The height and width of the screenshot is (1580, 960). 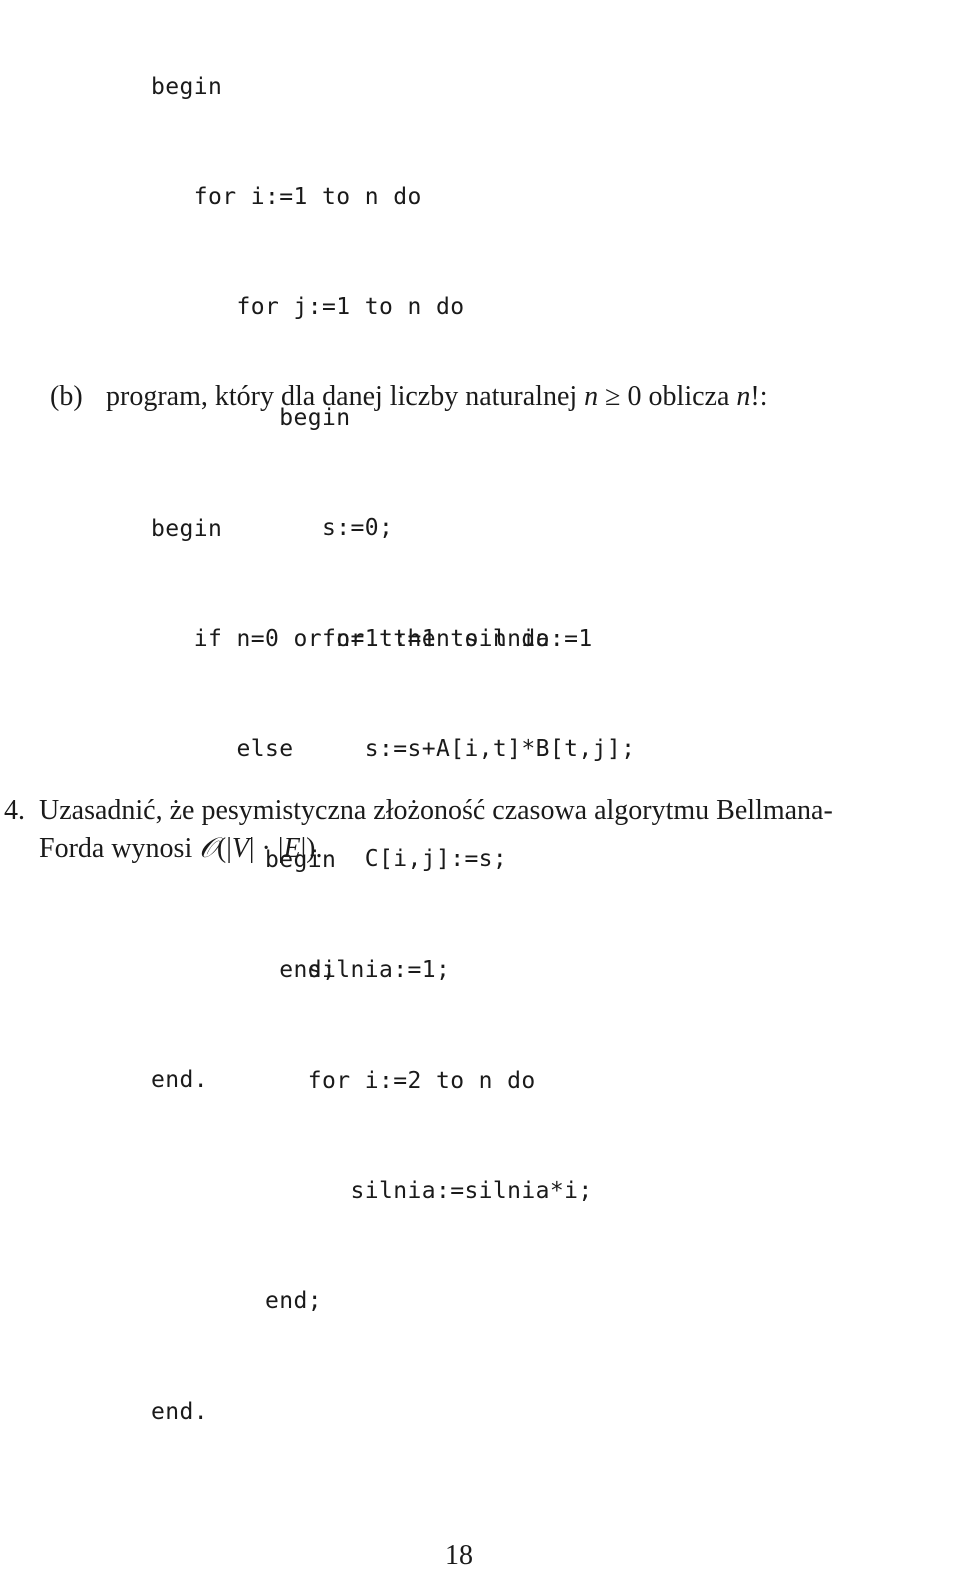 I want to click on task-text: Forda wynosi, so click(x=119, y=848).